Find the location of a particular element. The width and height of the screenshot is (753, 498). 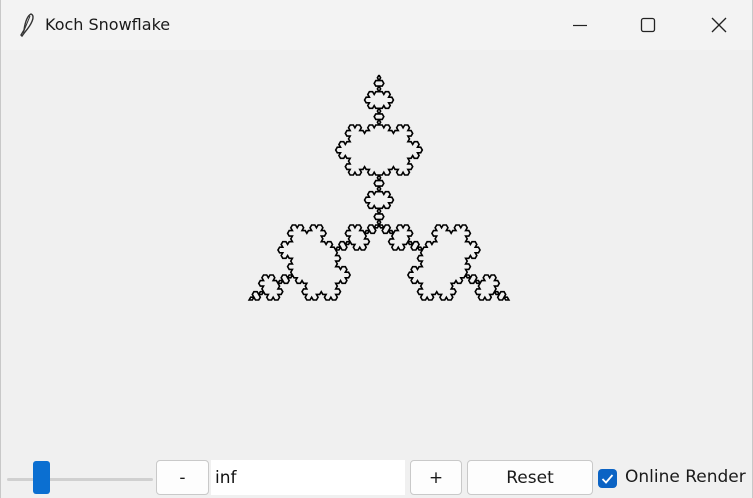

iteration-slider-thumb is located at coordinates (41, 477).